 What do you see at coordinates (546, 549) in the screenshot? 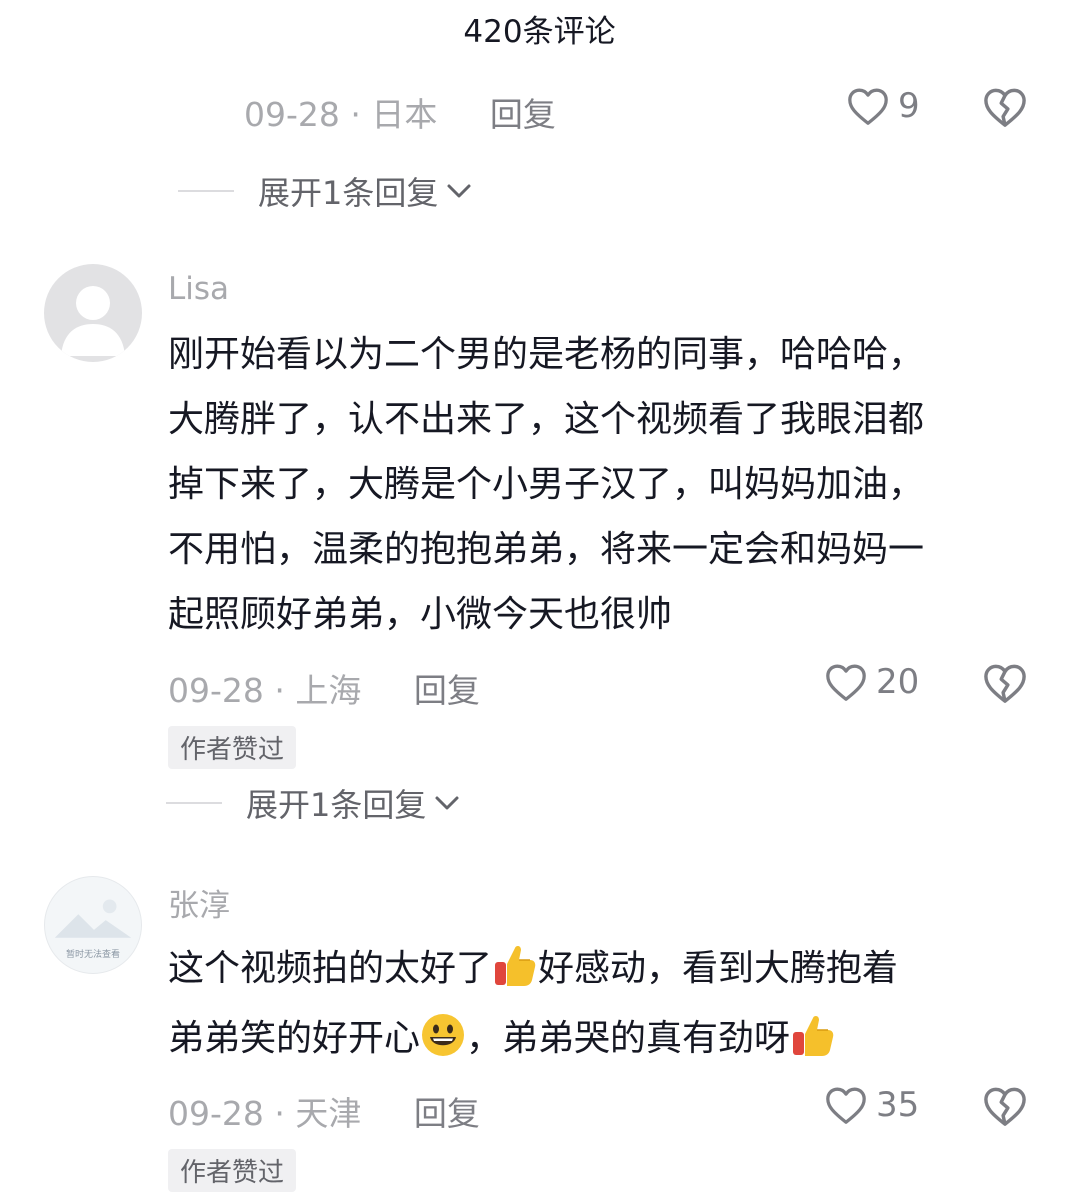
I see `comment-text-line: 不用怕，温柔的抱抱弟弟，将来一定会和妈妈一` at bounding box center [546, 549].